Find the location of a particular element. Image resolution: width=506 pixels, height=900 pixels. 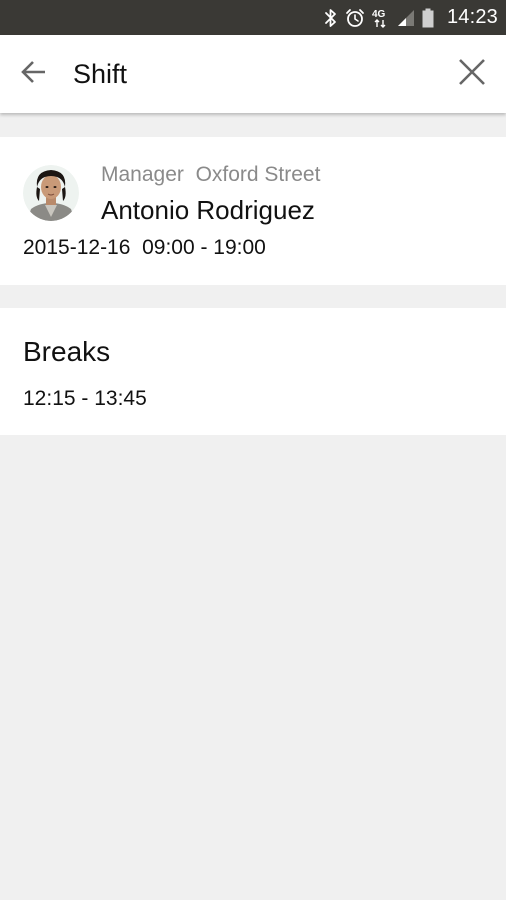

break-time-range: 12:15 - 13:45 is located at coordinates (85, 398).